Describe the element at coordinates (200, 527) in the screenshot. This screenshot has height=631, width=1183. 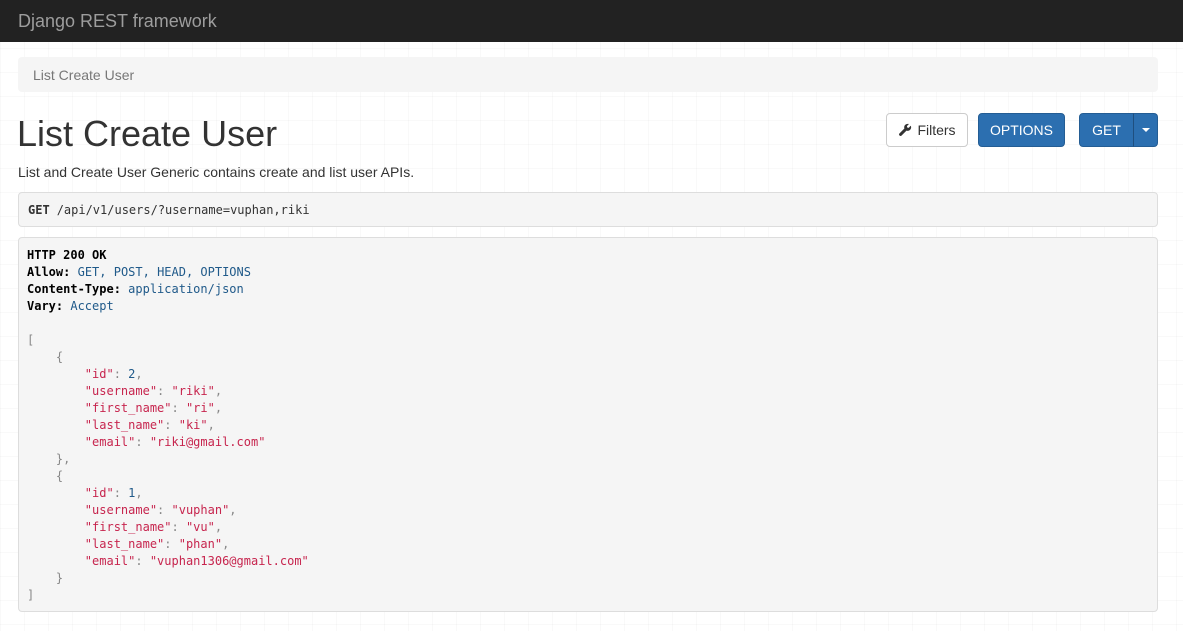
I see `json-value: "vu"` at that location.